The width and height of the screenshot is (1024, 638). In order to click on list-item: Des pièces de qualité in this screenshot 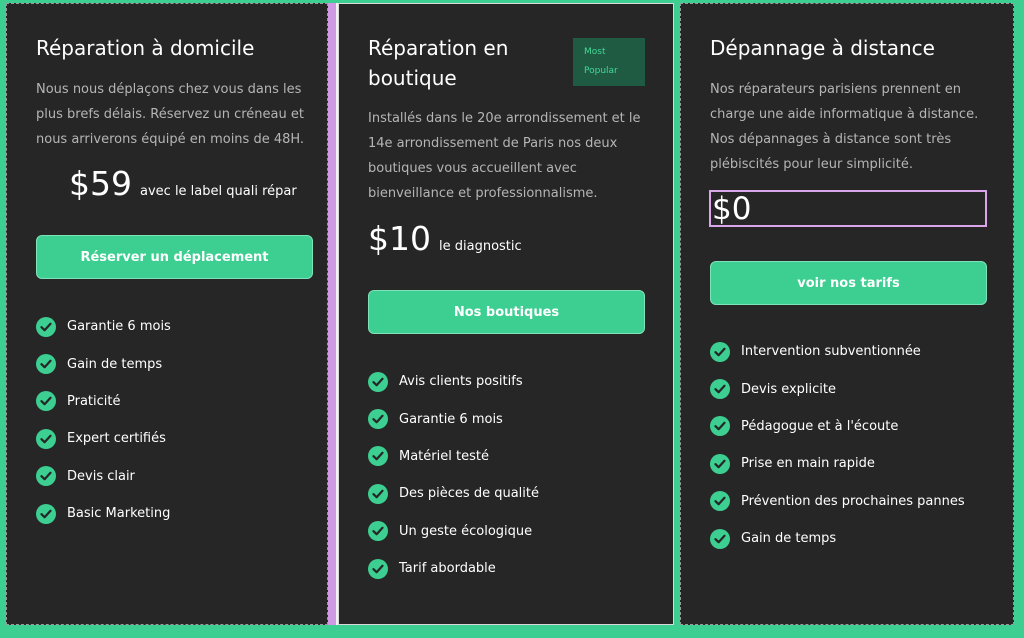, I will do `click(513, 493)`.